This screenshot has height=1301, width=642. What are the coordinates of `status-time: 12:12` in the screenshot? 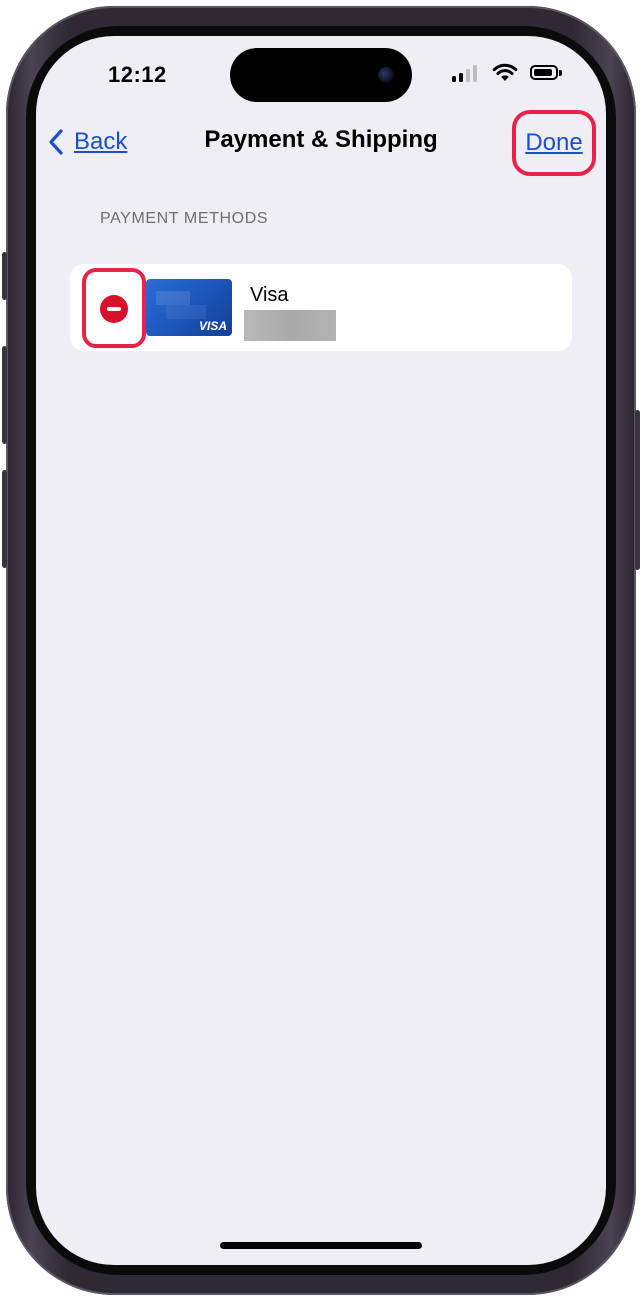 It's located at (137, 74).